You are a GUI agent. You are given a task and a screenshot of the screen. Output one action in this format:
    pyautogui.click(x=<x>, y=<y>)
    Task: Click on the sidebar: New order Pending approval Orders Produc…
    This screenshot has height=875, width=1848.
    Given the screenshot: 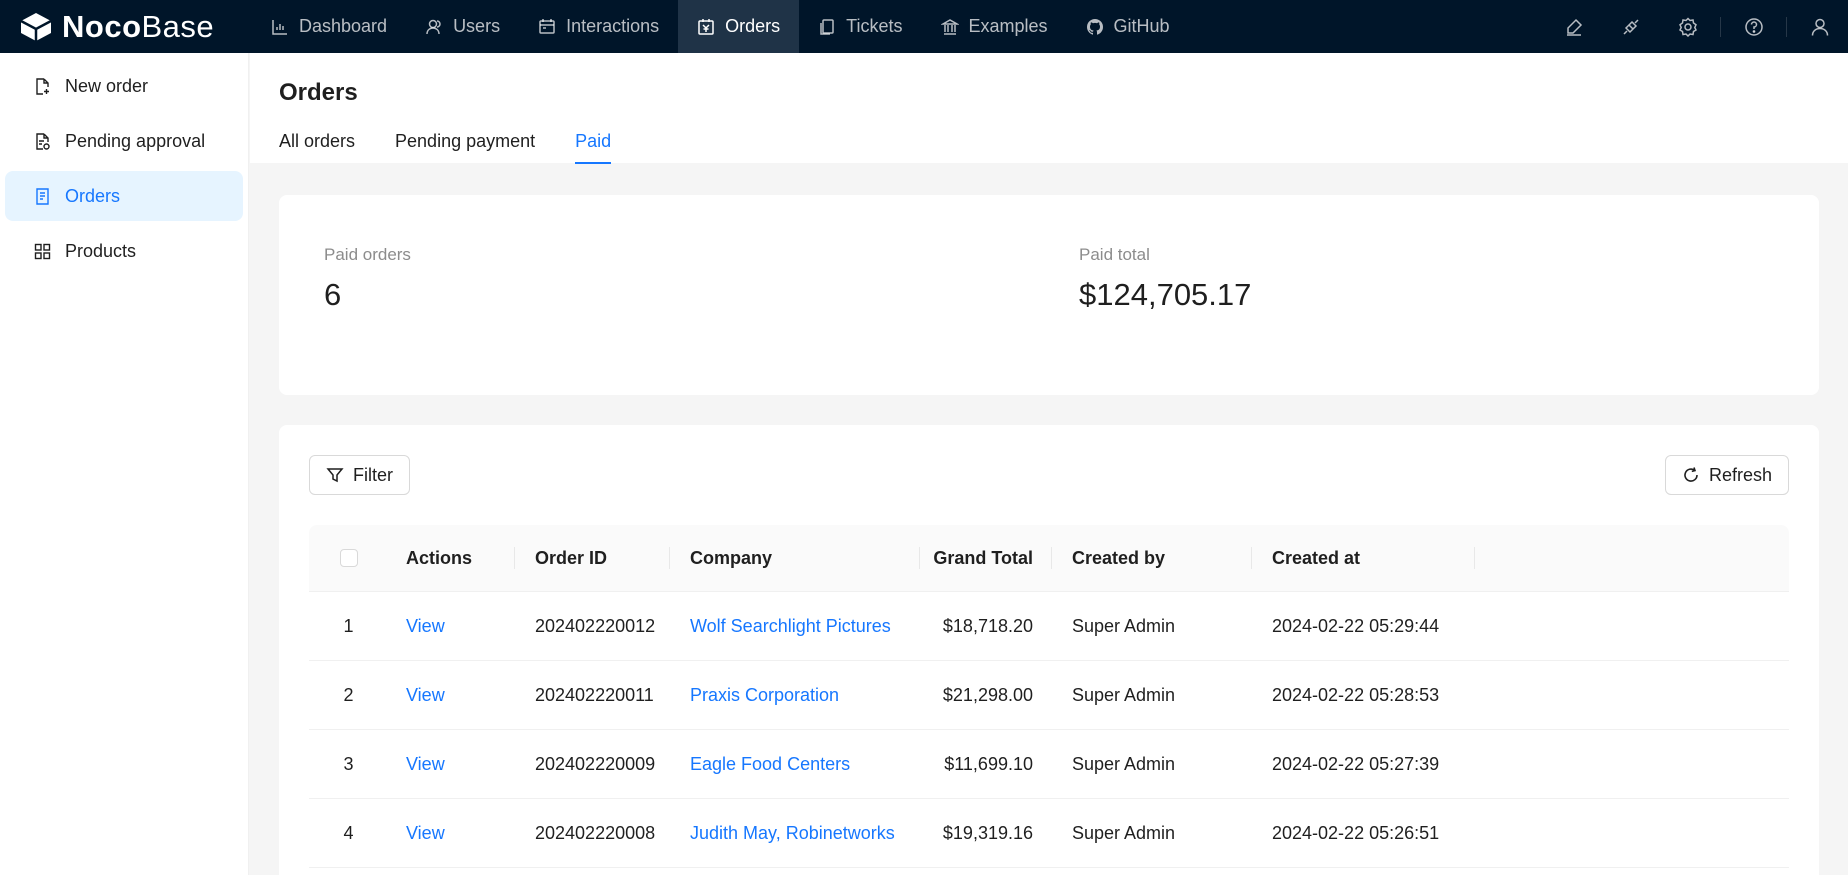 What is the action you would take?
    pyautogui.click(x=124, y=464)
    